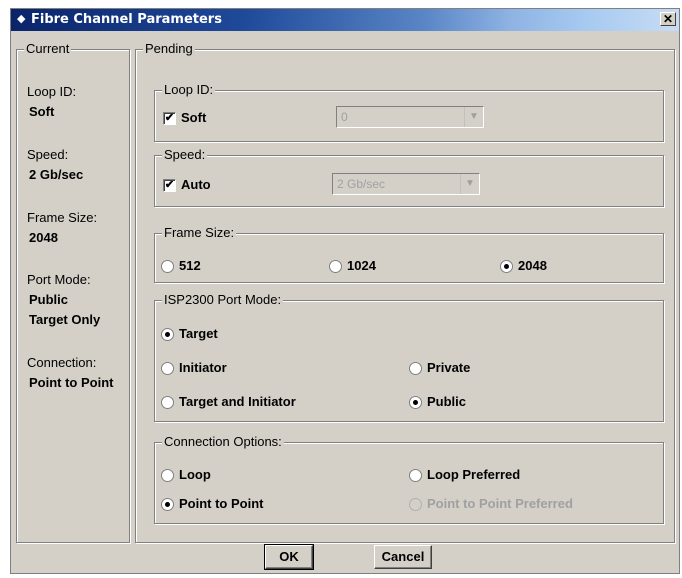 The image size is (682, 578). I want to click on title-bar: ◆ Fibre Channel Parameters ✕, so click(345, 20).